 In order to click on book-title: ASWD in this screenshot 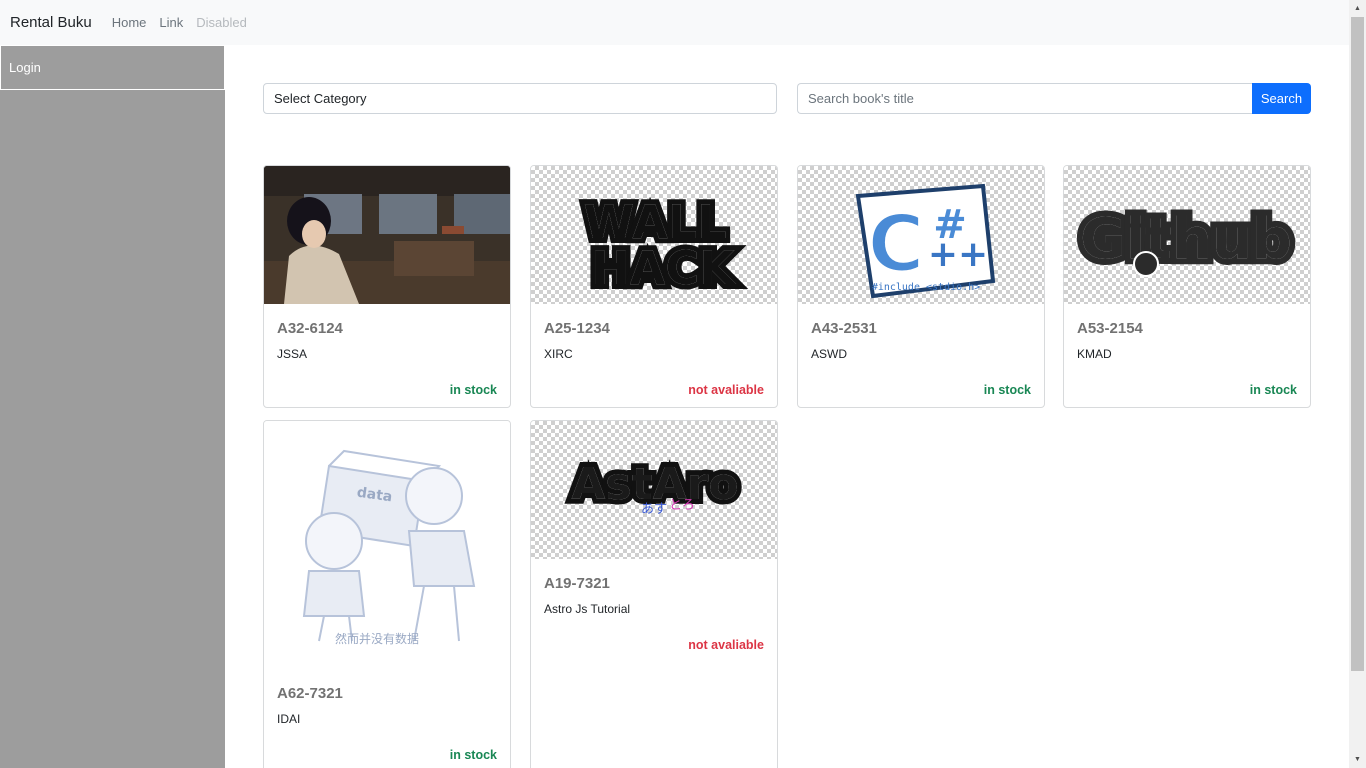, I will do `click(829, 354)`.